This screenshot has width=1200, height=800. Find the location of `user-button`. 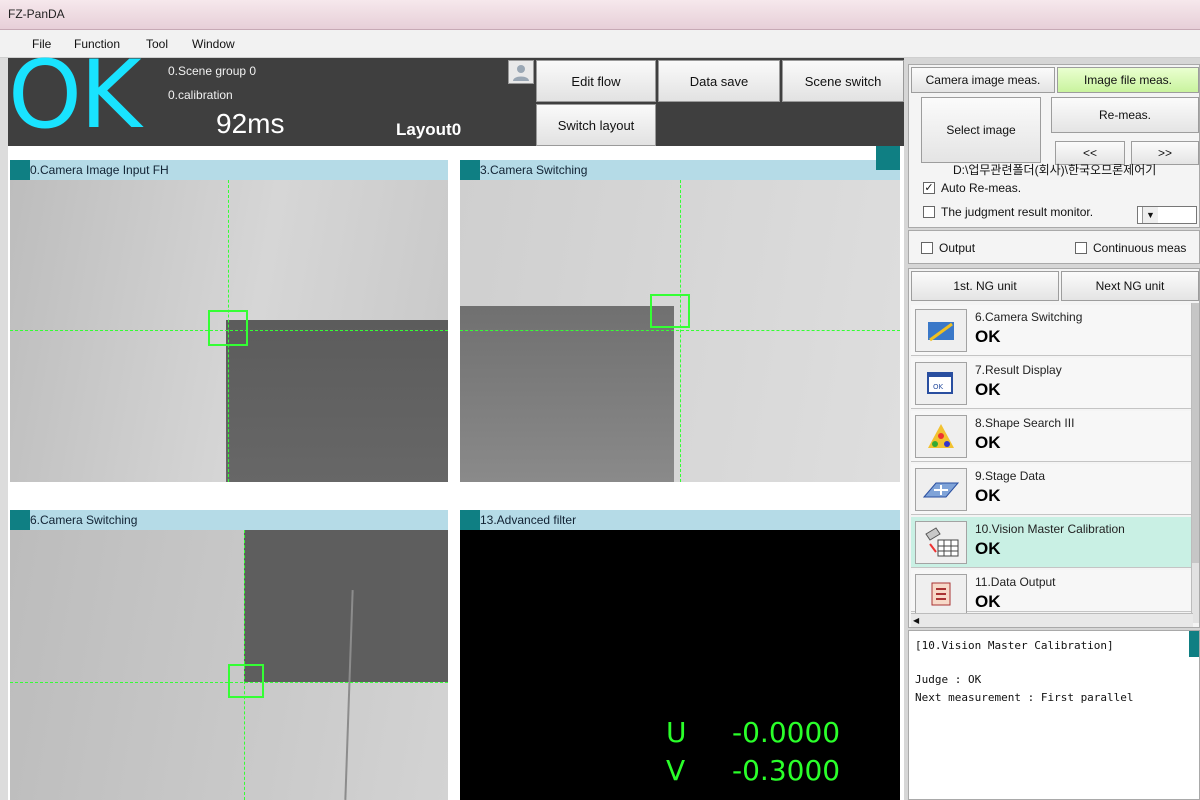

user-button is located at coordinates (521, 72).